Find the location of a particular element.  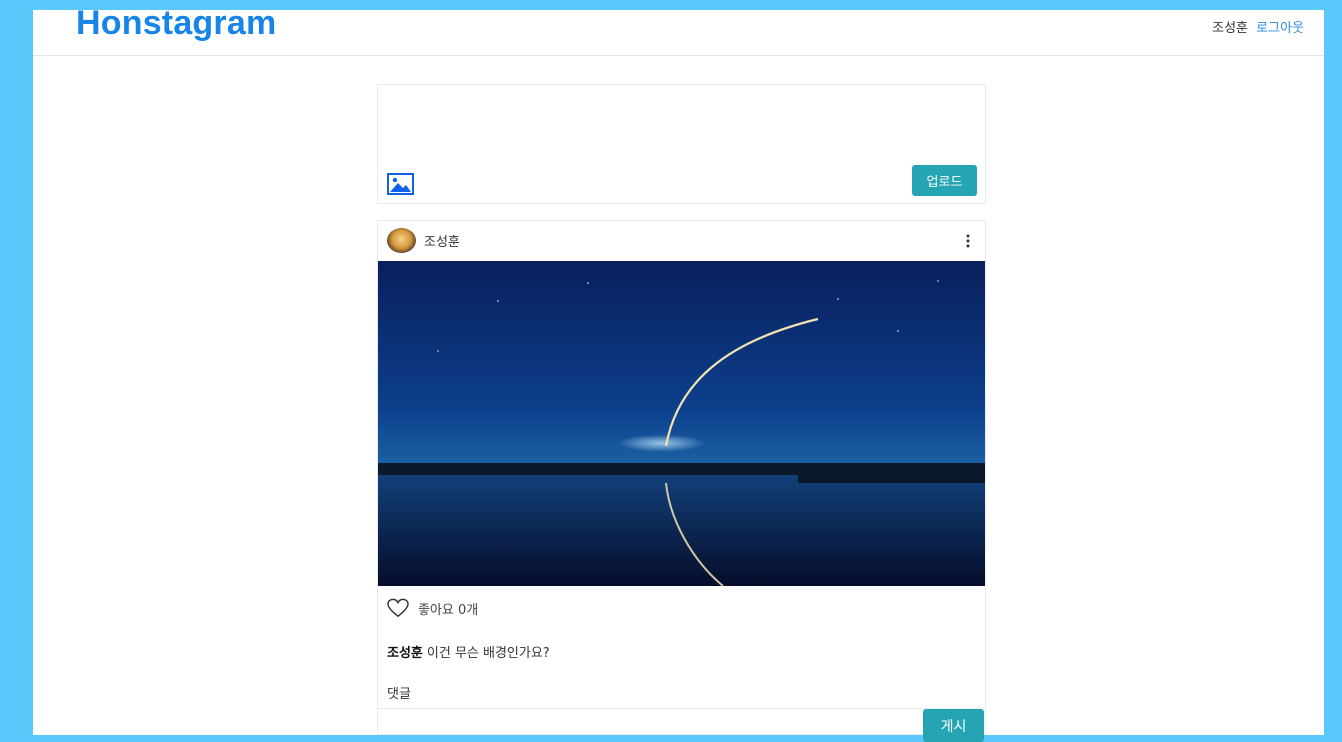

nav-user-area: 조성훈 로그아웃 is located at coordinates (1258, 26).